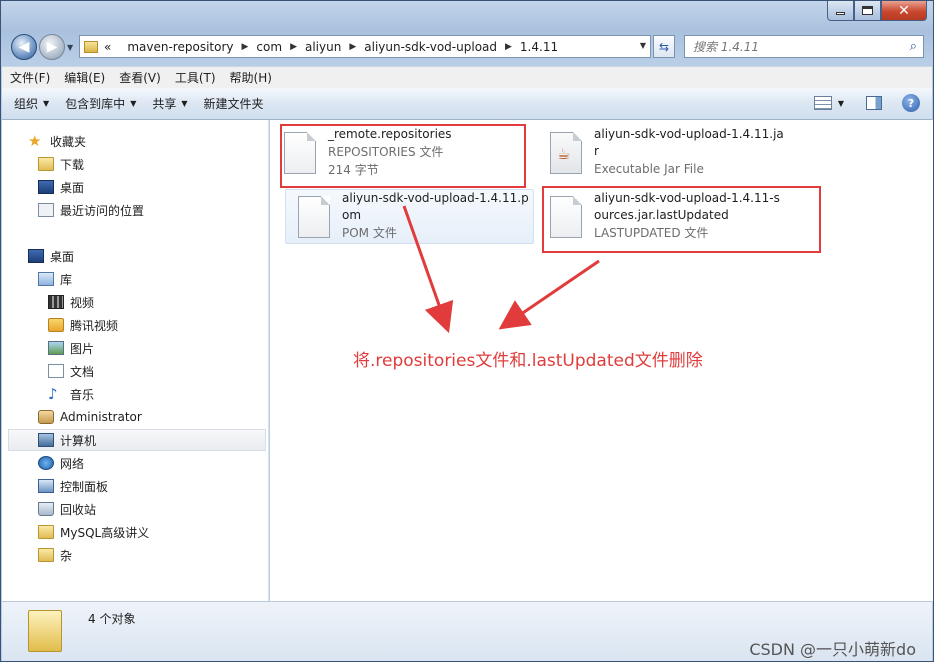 Image resolution: width=934 pixels, height=662 pixels. What do you see at coordinates (66, 279) in the screenshot?
I see `nav-label: 库` at bounding box center [66, 279].